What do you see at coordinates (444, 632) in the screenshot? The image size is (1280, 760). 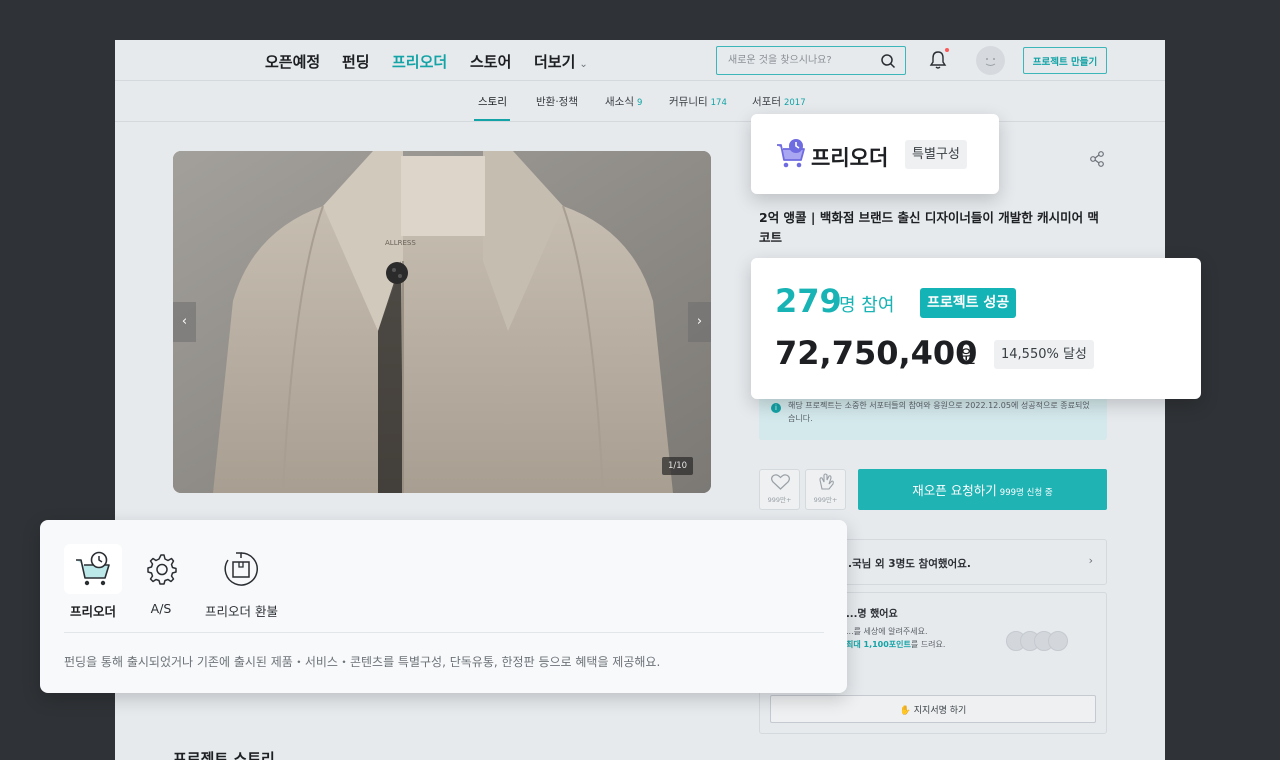 I see `divider` at bounding box center [444, 632].